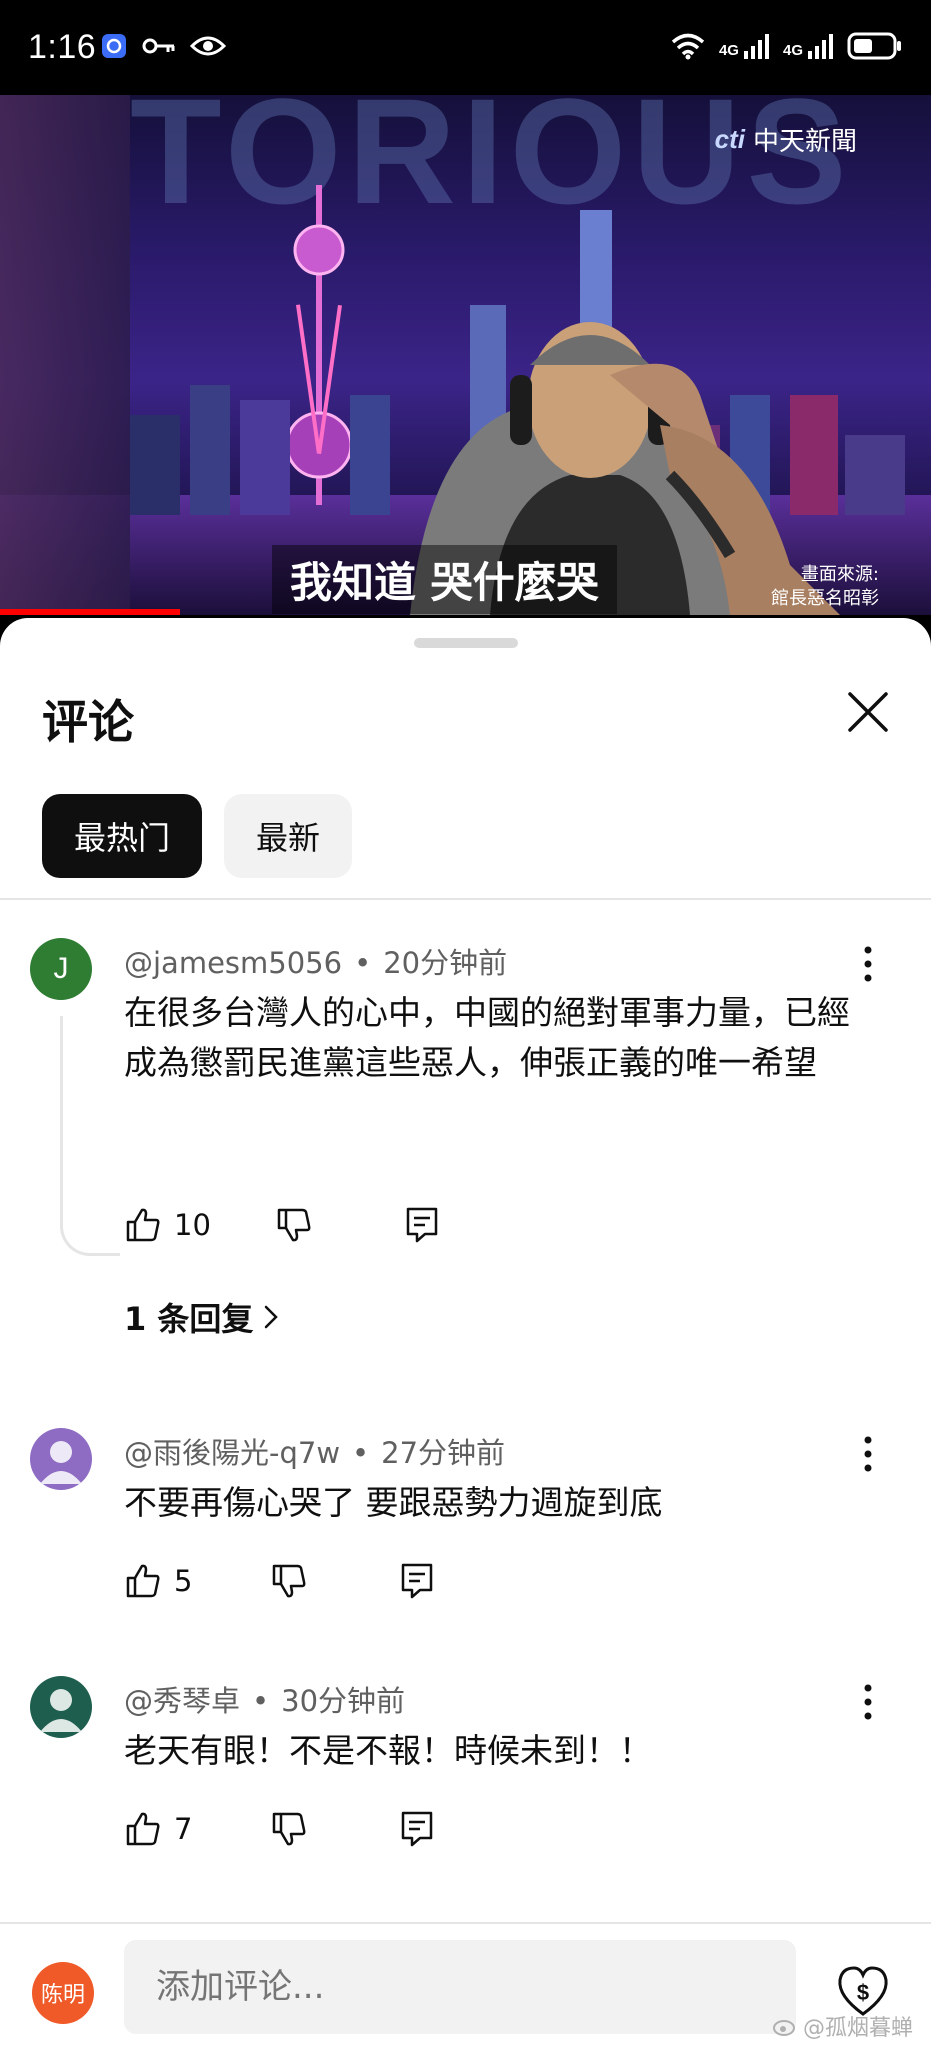 This screenshot has height=2048, width=931. Describe the element at coordinates (443, 1453) in the screenshot. I see `comment-time: 27分钟前` at that location.